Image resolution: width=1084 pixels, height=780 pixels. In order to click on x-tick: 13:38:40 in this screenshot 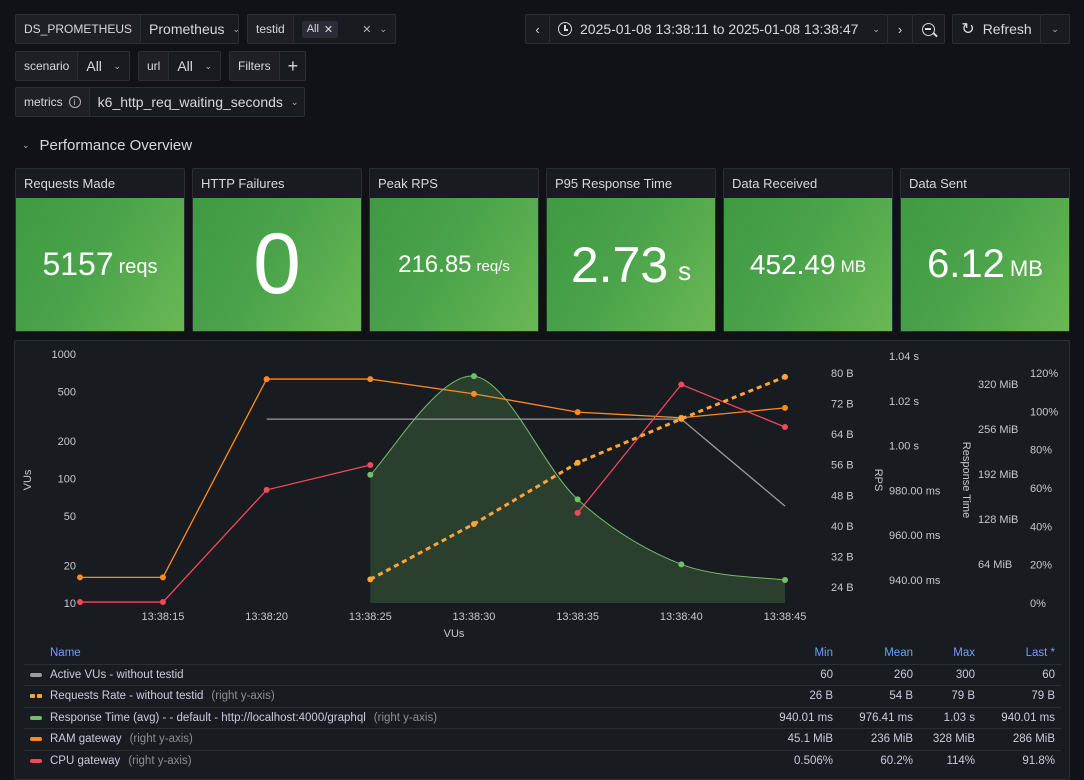, I will do `click(681, 617)`.